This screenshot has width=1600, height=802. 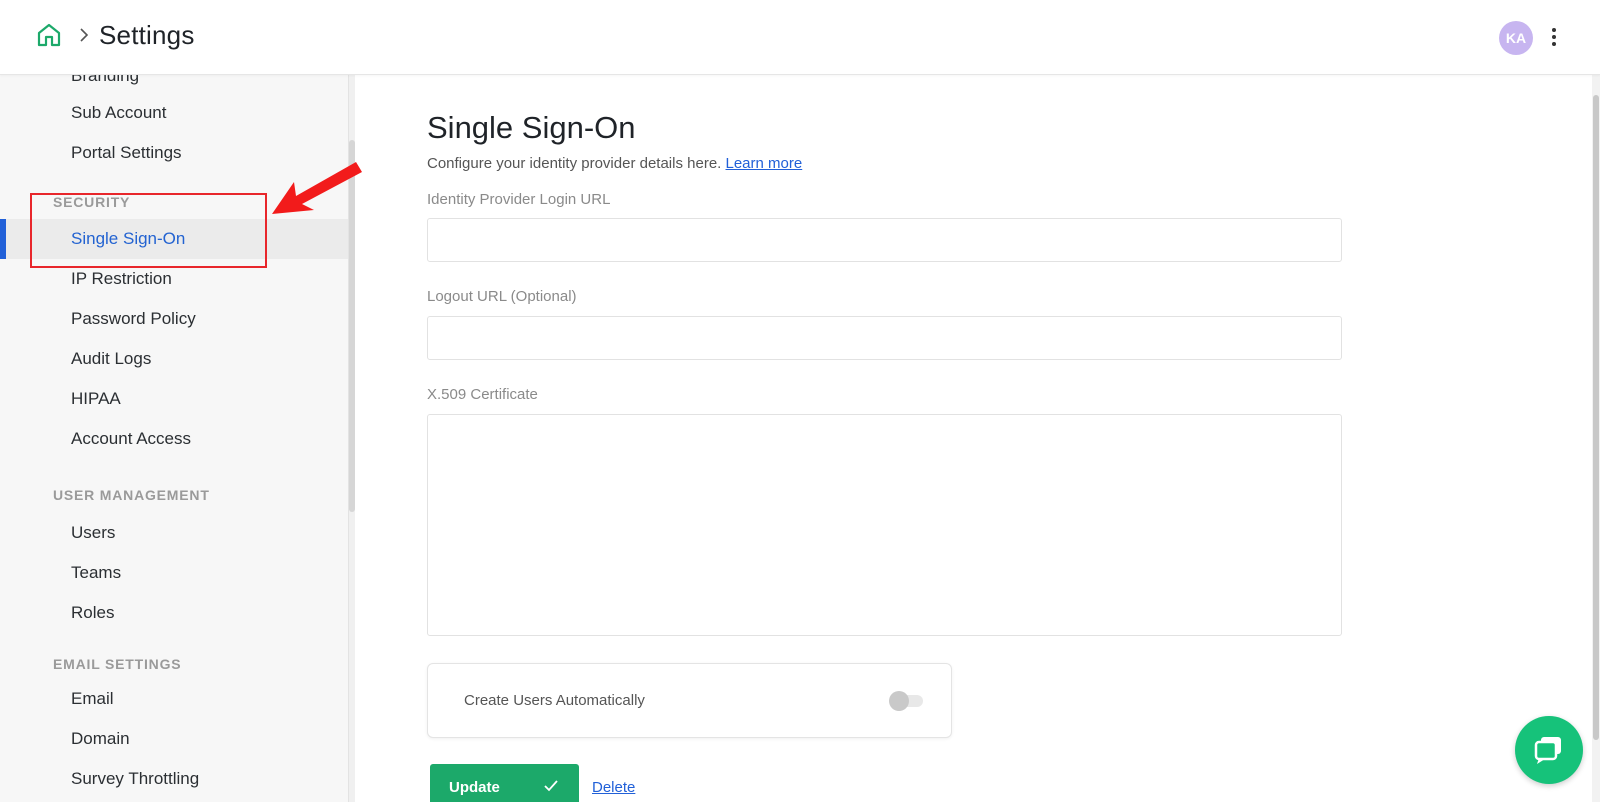 I want to click on update-button-label: Update, so click(x=474, y=787).